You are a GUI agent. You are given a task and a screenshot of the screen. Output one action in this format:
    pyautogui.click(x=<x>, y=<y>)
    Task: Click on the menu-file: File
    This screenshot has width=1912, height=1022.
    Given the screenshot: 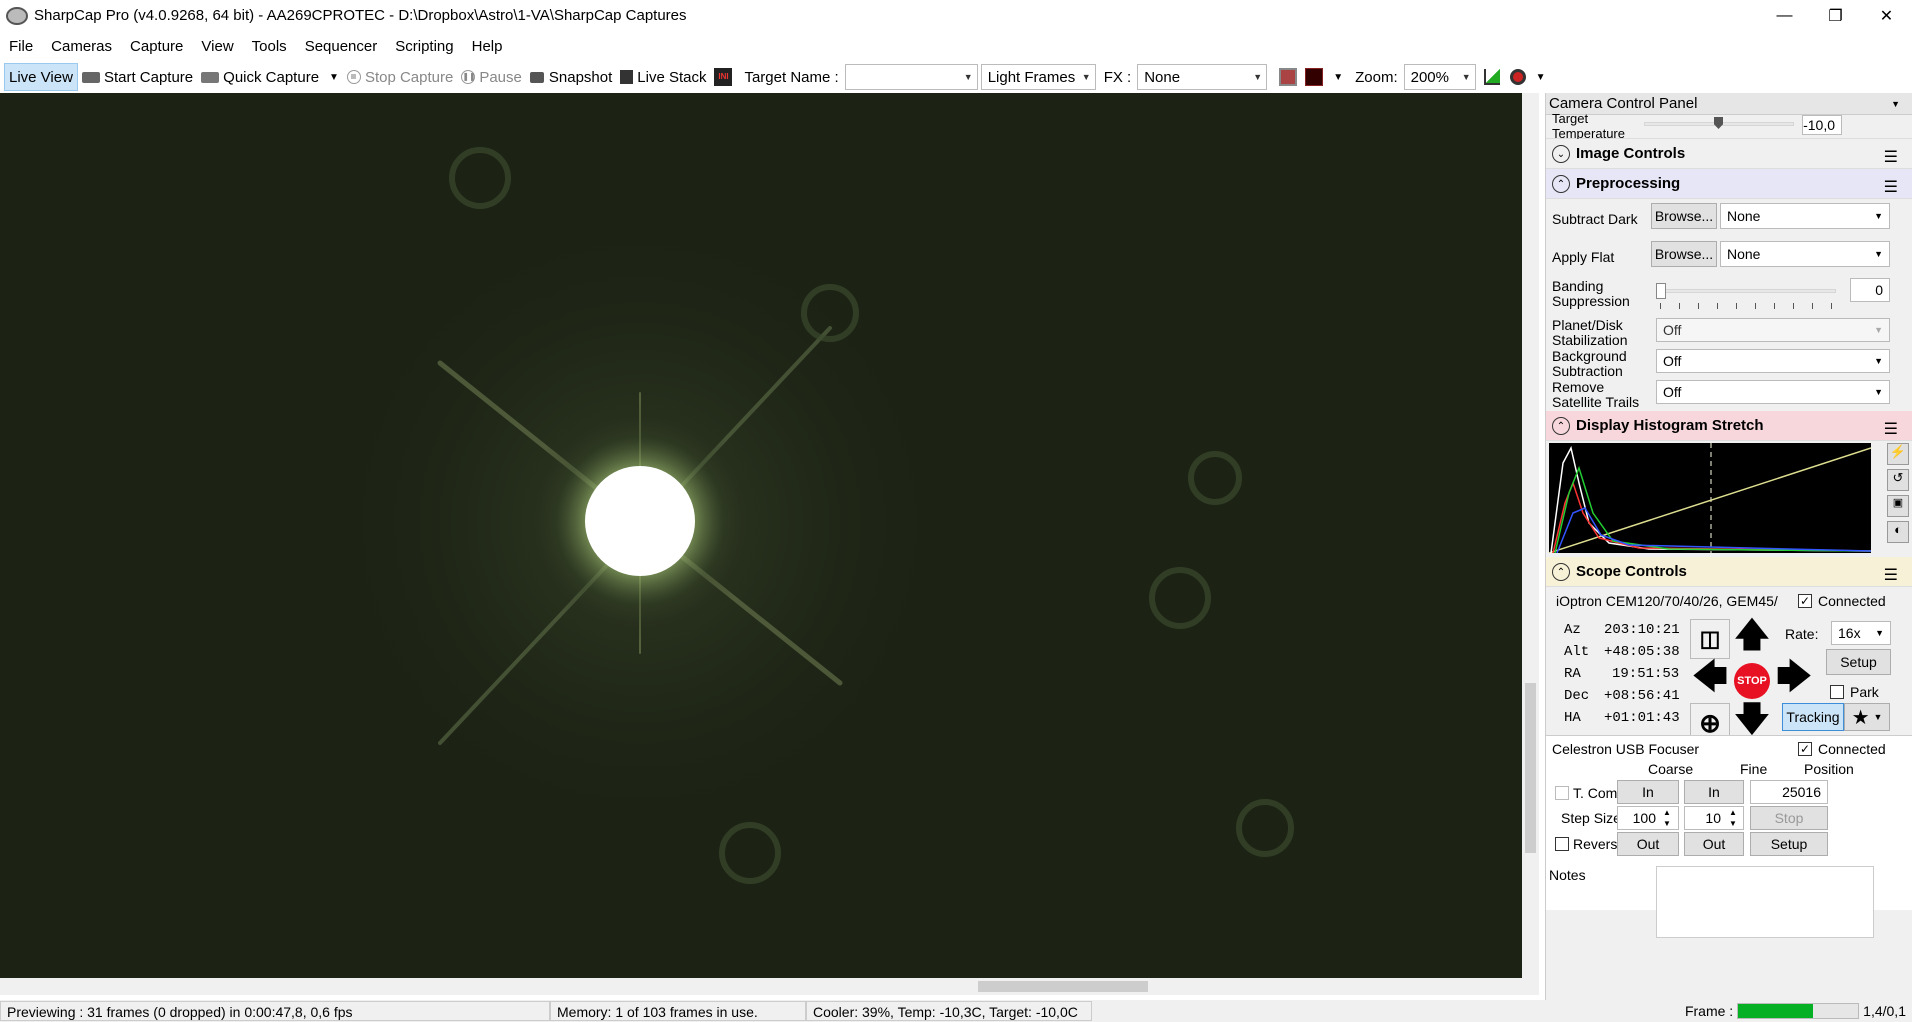 What is the action you would take?
    pyautogui.click(x=21, y=46)
    